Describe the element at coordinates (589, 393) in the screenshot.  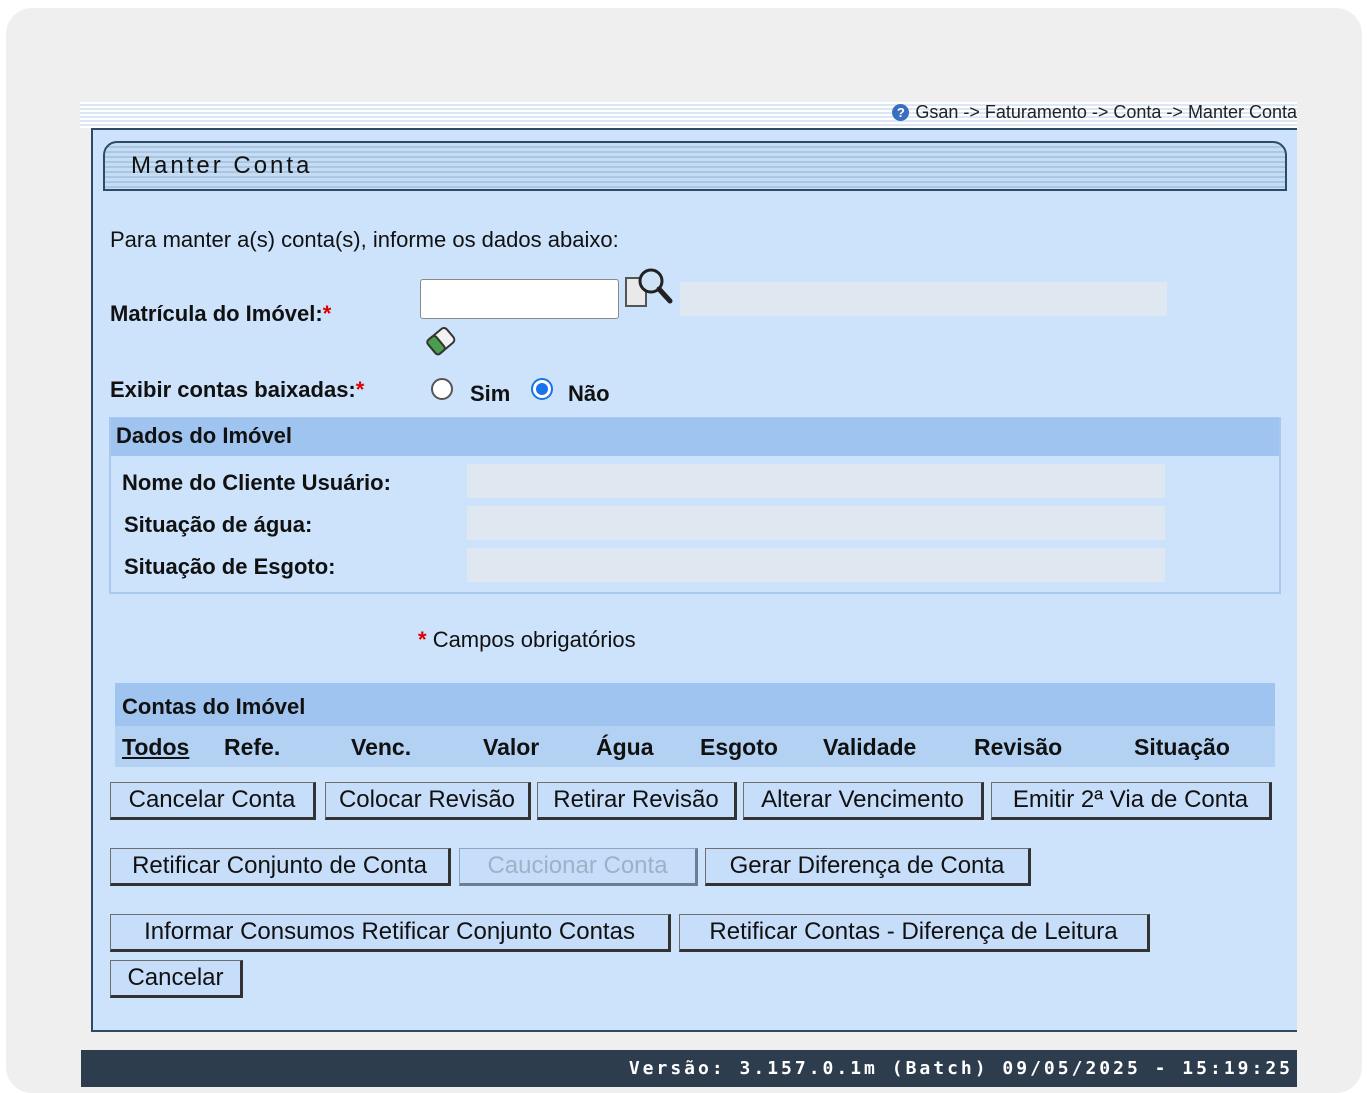
I see `radio-nao-label: Não` at that location.